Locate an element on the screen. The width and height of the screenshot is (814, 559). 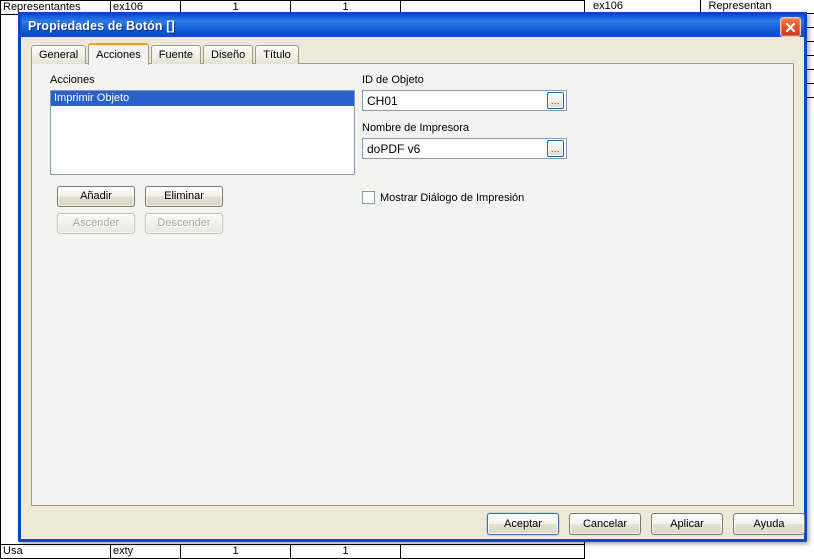
table-cell-col4: 1 is located at coordinates (345, 551).